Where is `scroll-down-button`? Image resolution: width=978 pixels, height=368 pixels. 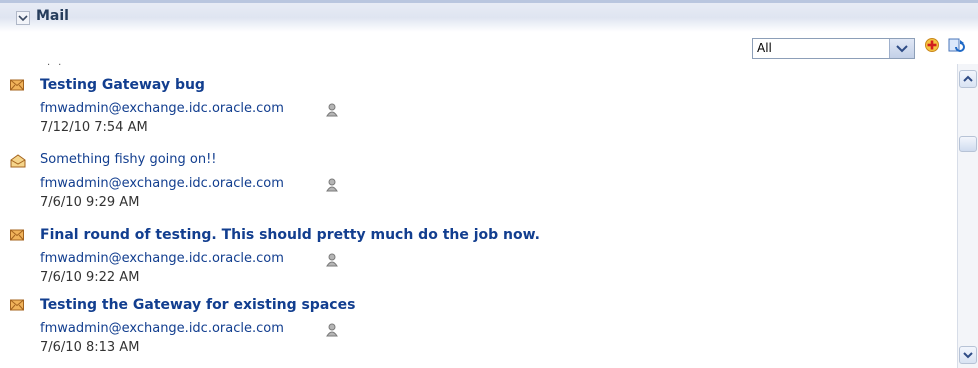
scroll-down-button is located at coordinates (968, 355).